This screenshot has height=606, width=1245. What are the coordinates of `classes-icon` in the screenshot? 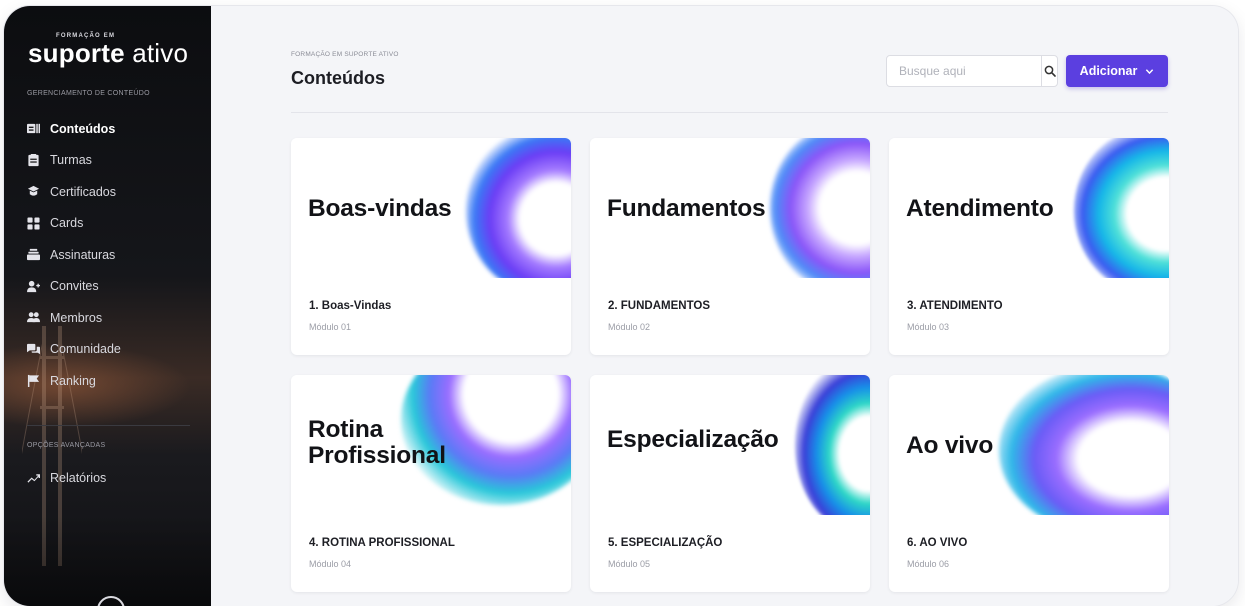 It's located at (33, 160).